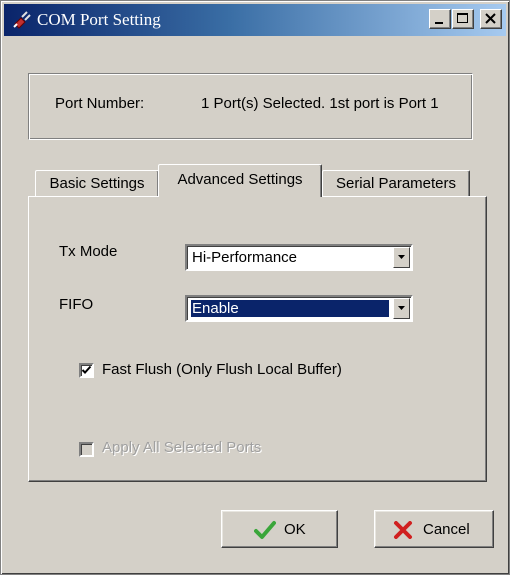 The image size is (510, 575). I want to click on cancel-label: Cancel, so click(446, 529).